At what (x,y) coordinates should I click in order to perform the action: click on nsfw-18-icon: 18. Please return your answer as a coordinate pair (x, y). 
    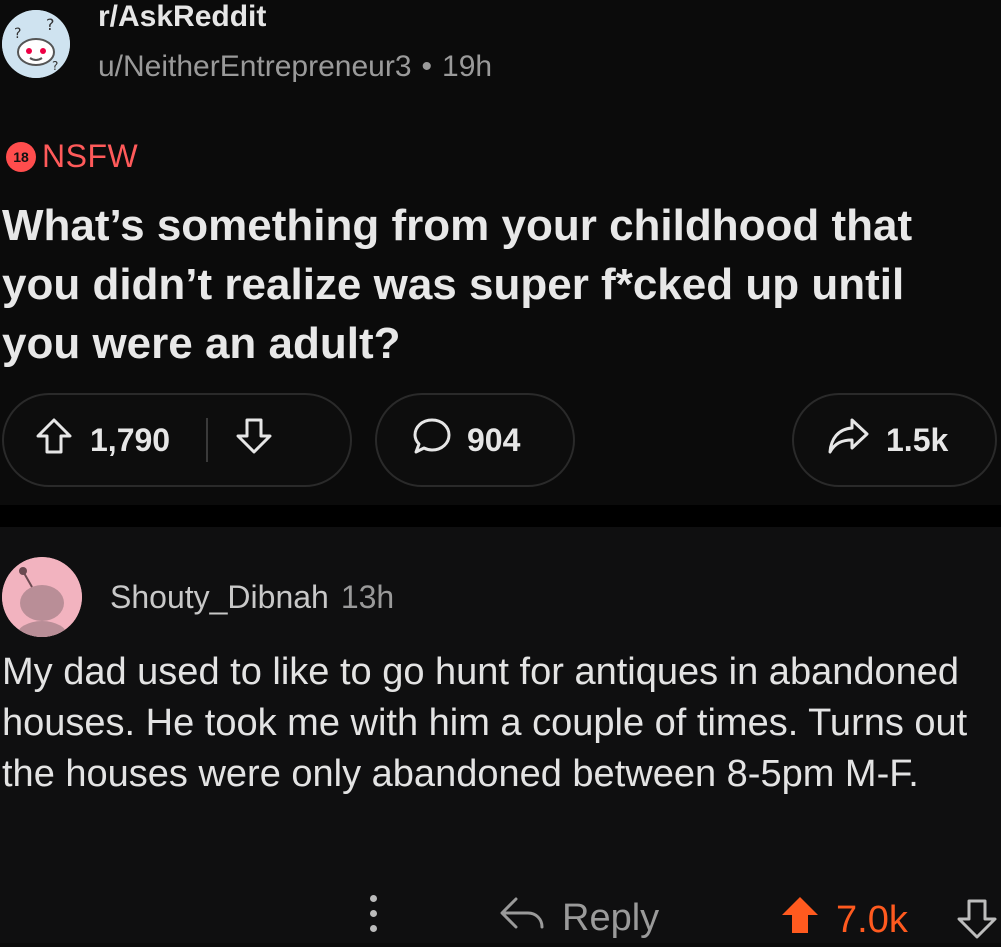
    Looking at the image, I should click on (21, 156).